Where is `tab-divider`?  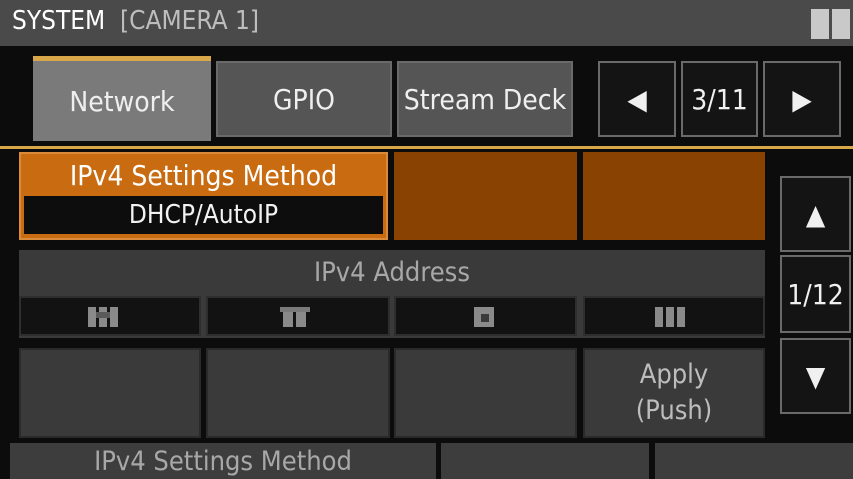
tab-divider is located at coordinates (426, 147).